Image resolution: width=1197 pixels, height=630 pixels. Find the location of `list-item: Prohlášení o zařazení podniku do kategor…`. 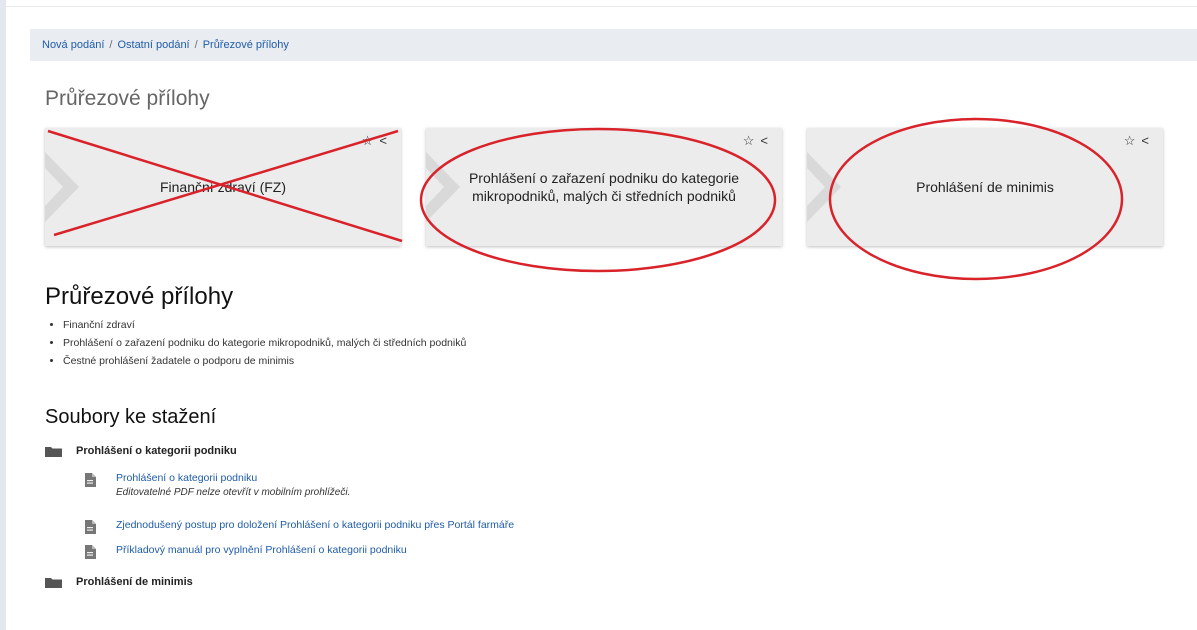

list-item: Prohlášení o zařazení podniku do kategor… is located at coordinates (264, 343).